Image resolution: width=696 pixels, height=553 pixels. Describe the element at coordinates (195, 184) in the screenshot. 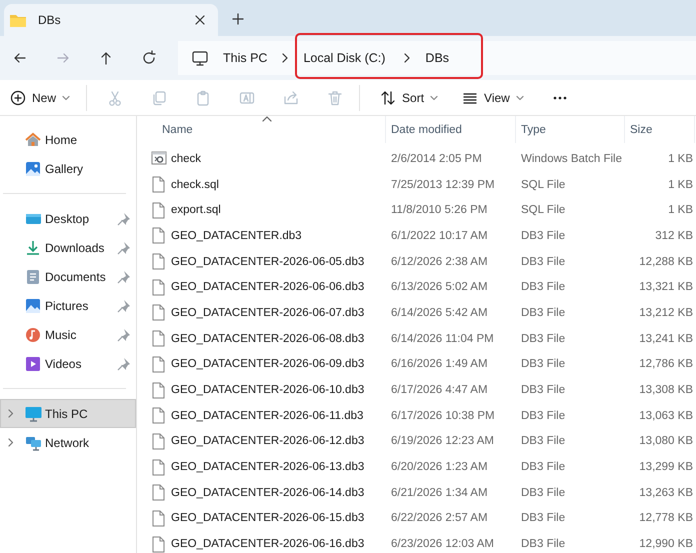

I see `file-name: check.sql` at that location.